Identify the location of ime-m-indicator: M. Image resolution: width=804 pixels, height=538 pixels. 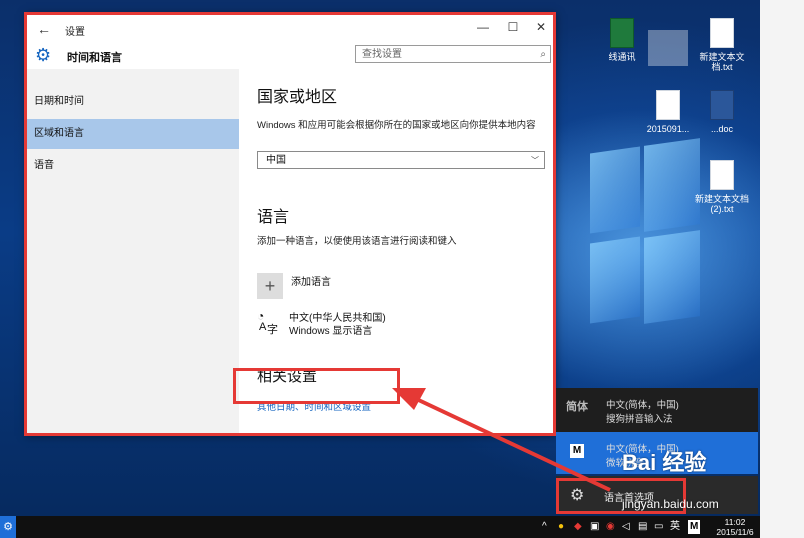
(694, 527).